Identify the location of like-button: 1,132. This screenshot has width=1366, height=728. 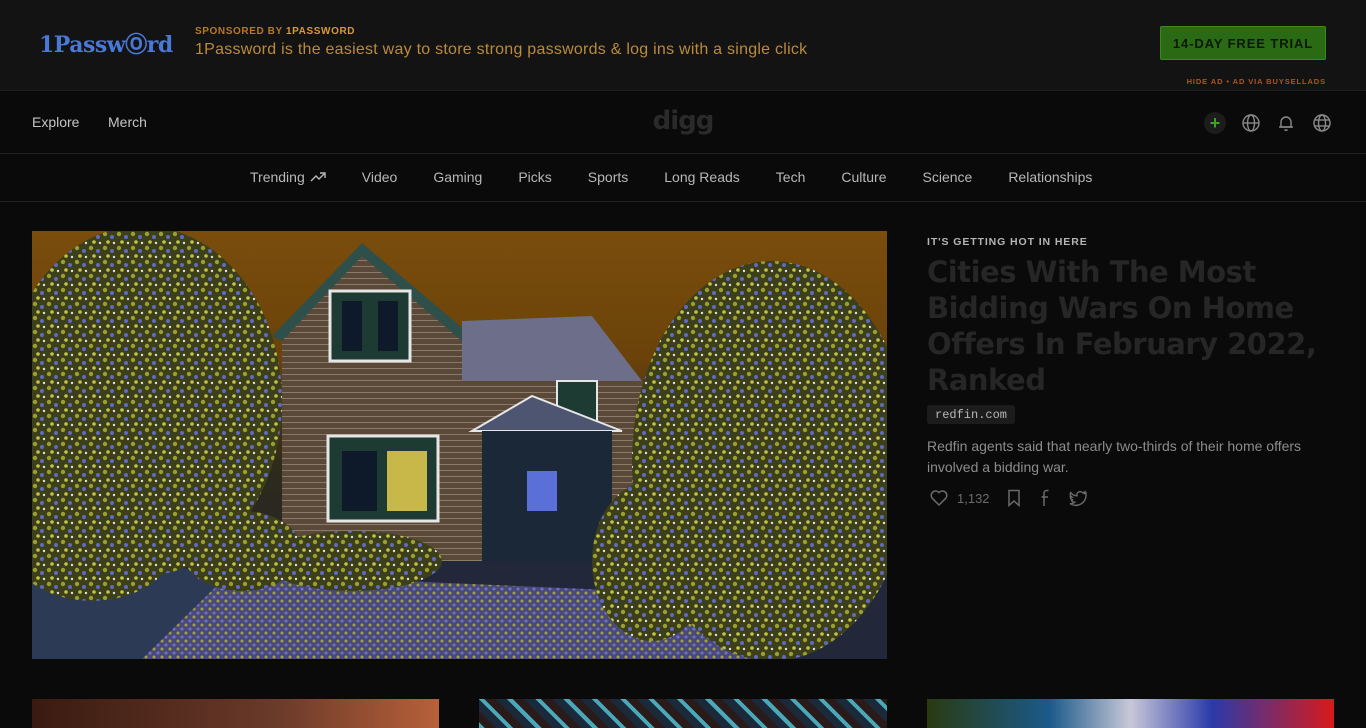
(966, 498).